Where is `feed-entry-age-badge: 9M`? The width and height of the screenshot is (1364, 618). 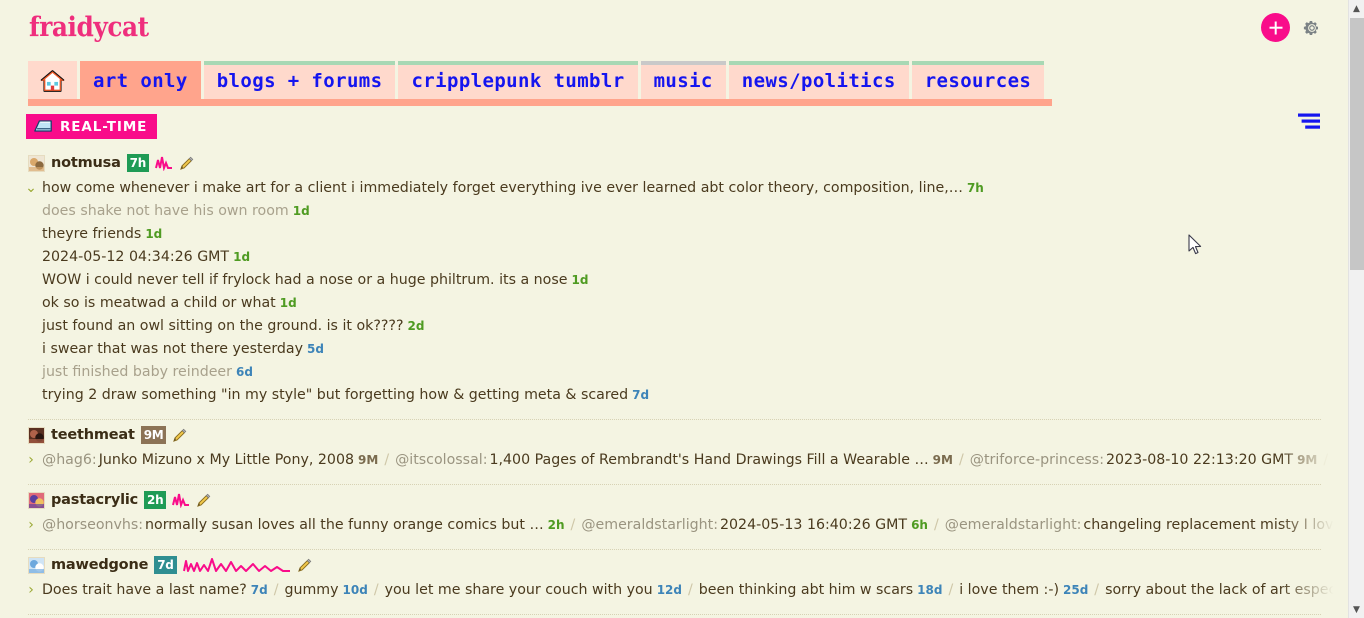
feed-entry-age-badge: 9M is located at coordinates (153, 435).